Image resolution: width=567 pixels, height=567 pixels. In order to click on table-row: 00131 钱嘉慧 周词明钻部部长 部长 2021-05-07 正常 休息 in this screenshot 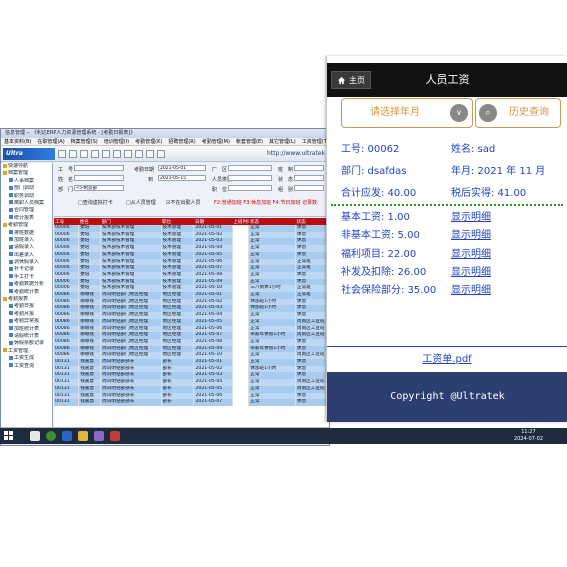, I will do `click(191, 402)`.